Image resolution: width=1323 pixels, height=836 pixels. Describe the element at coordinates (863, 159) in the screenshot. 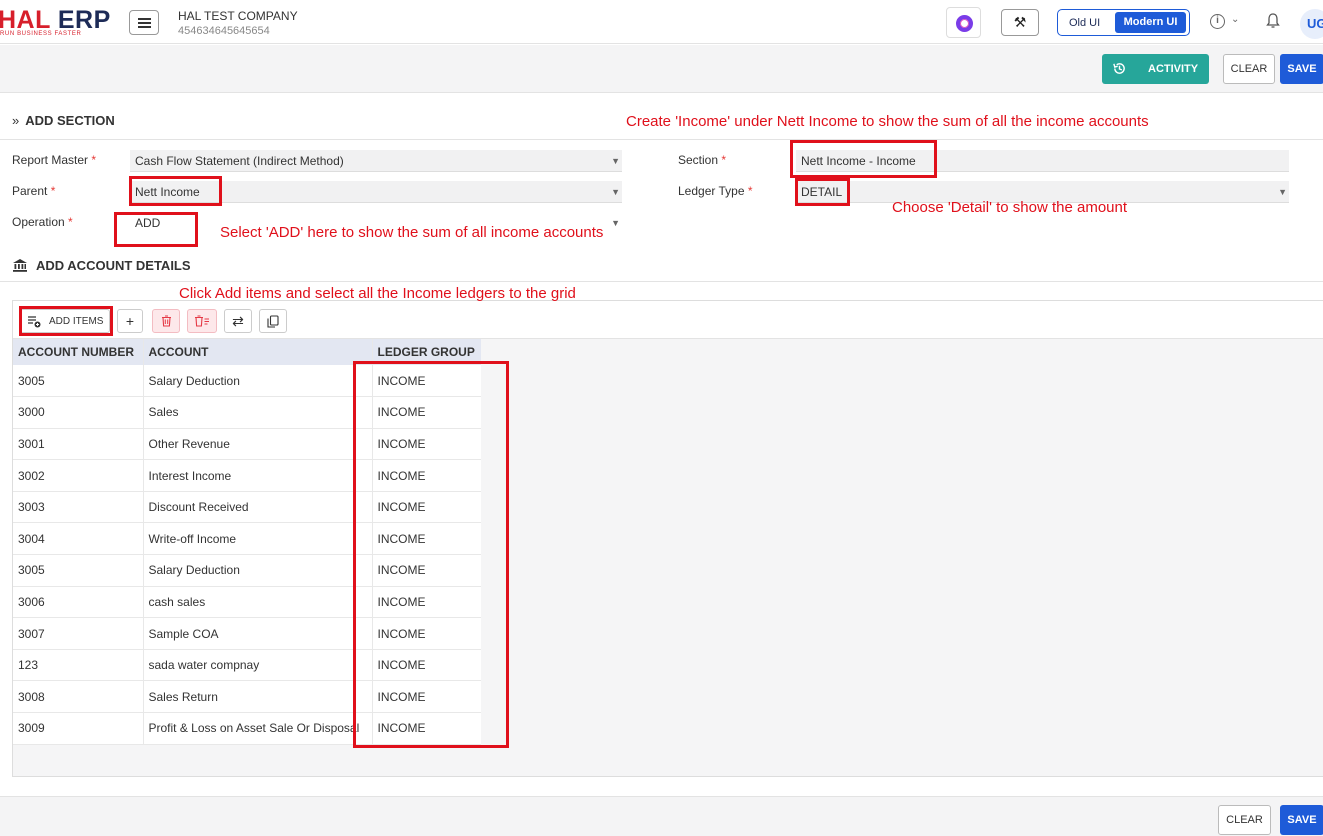

I see `section-highlight-box` at that location.